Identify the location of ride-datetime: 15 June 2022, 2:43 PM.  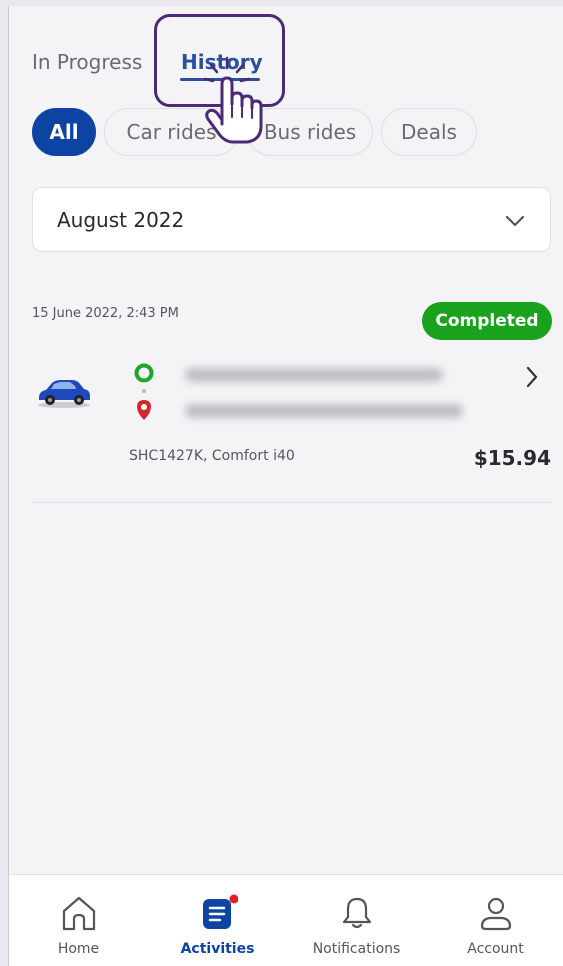
(105, 313).